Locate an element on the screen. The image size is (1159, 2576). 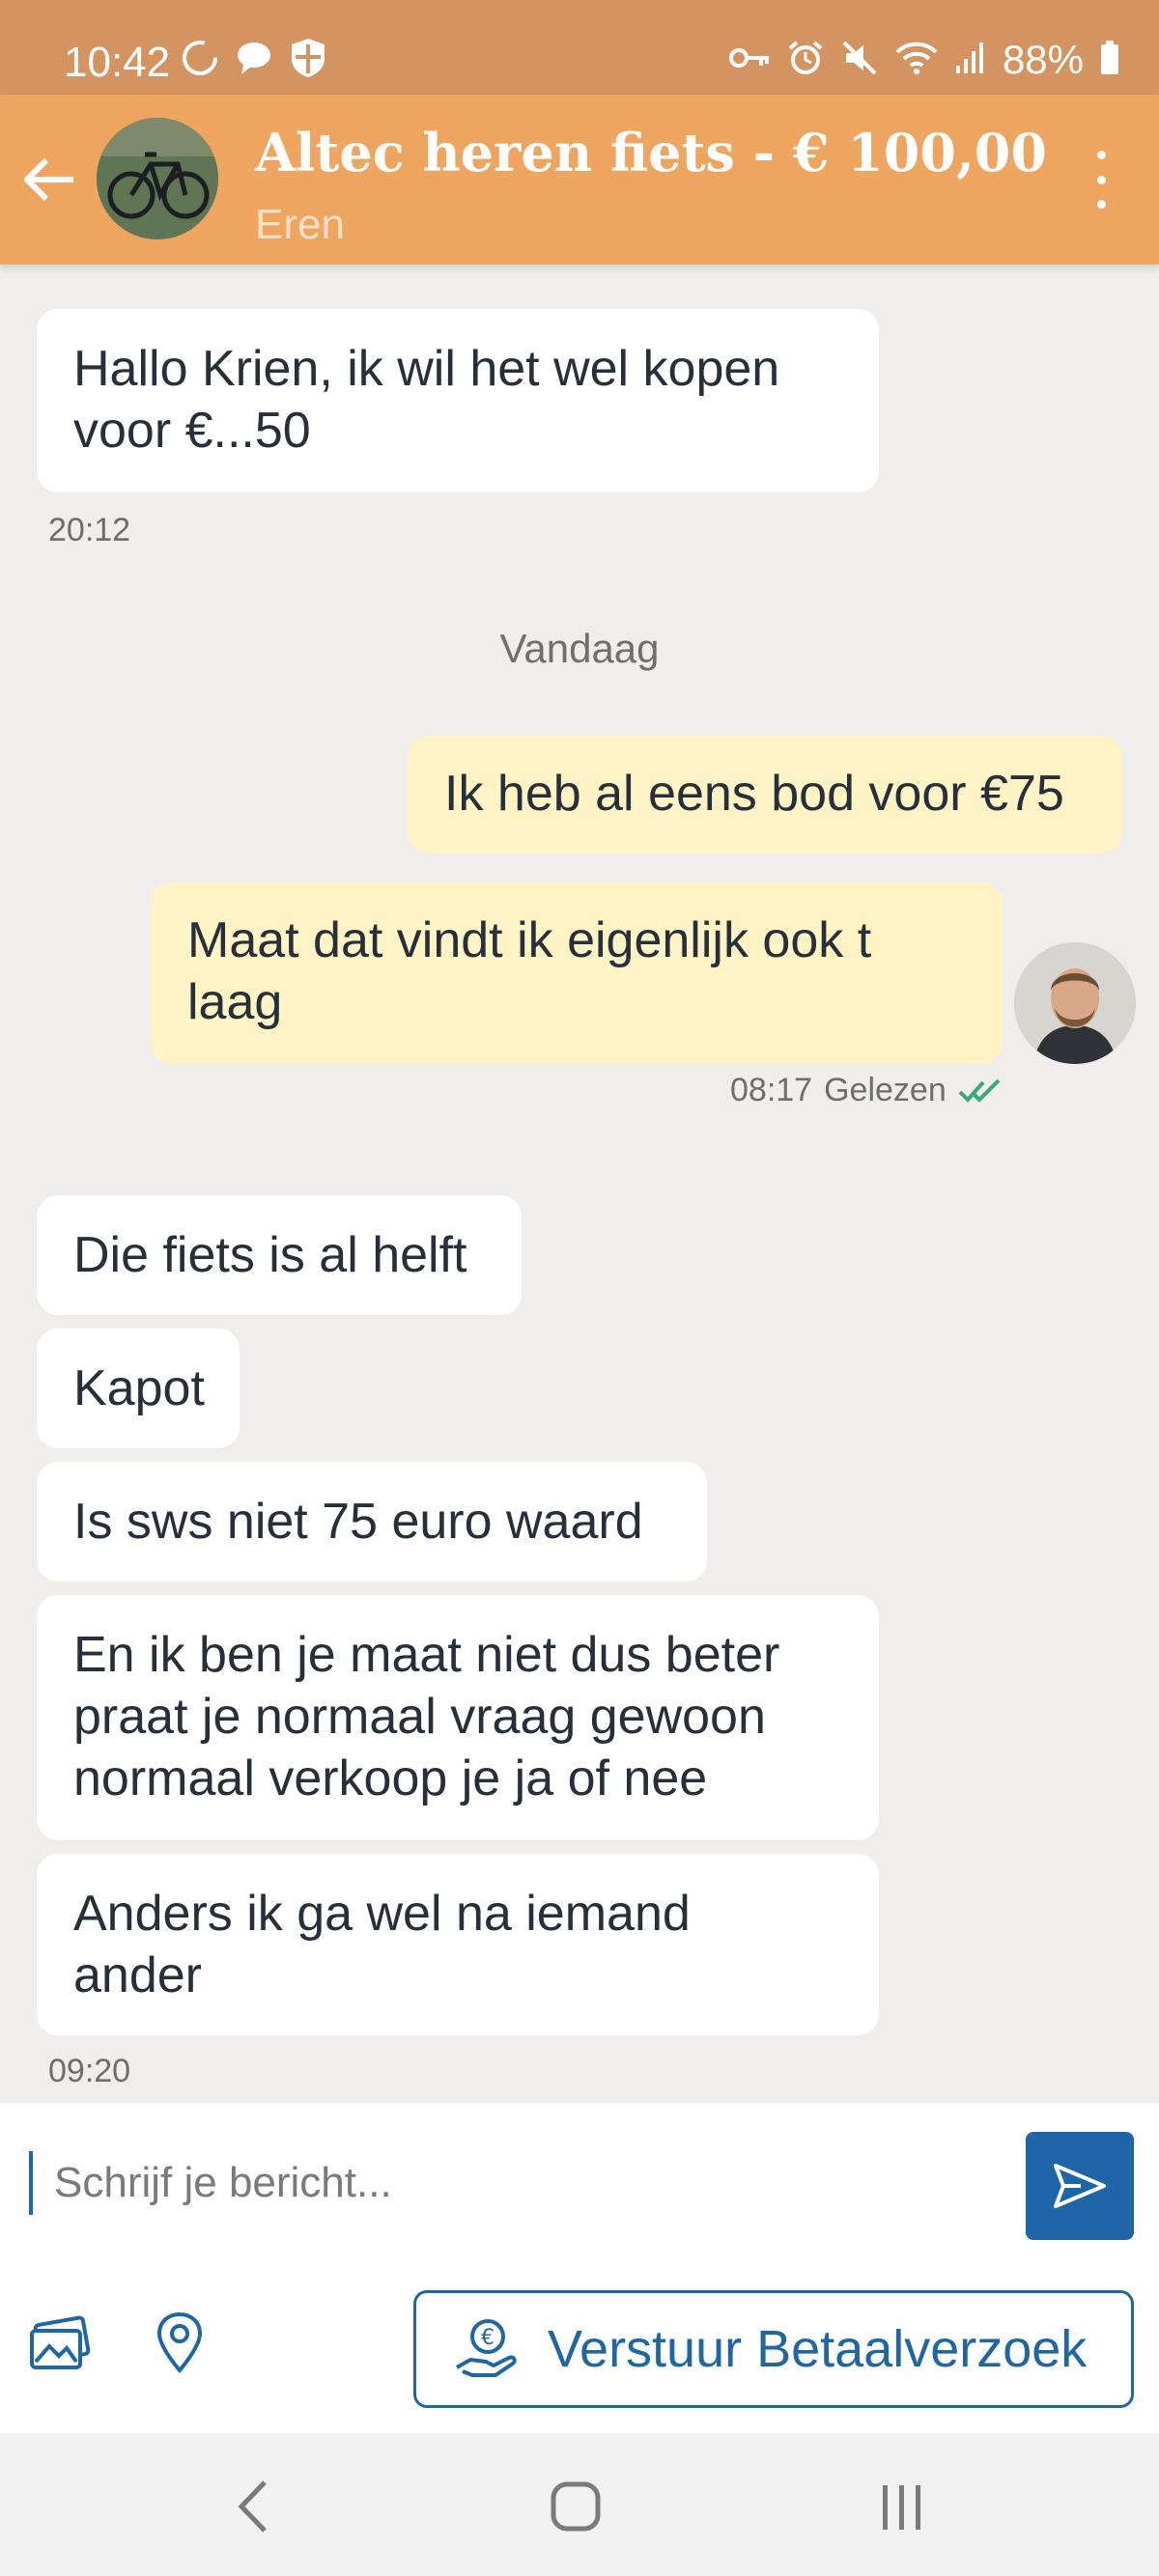
status-left-icons is located at coordinates (254, 59).